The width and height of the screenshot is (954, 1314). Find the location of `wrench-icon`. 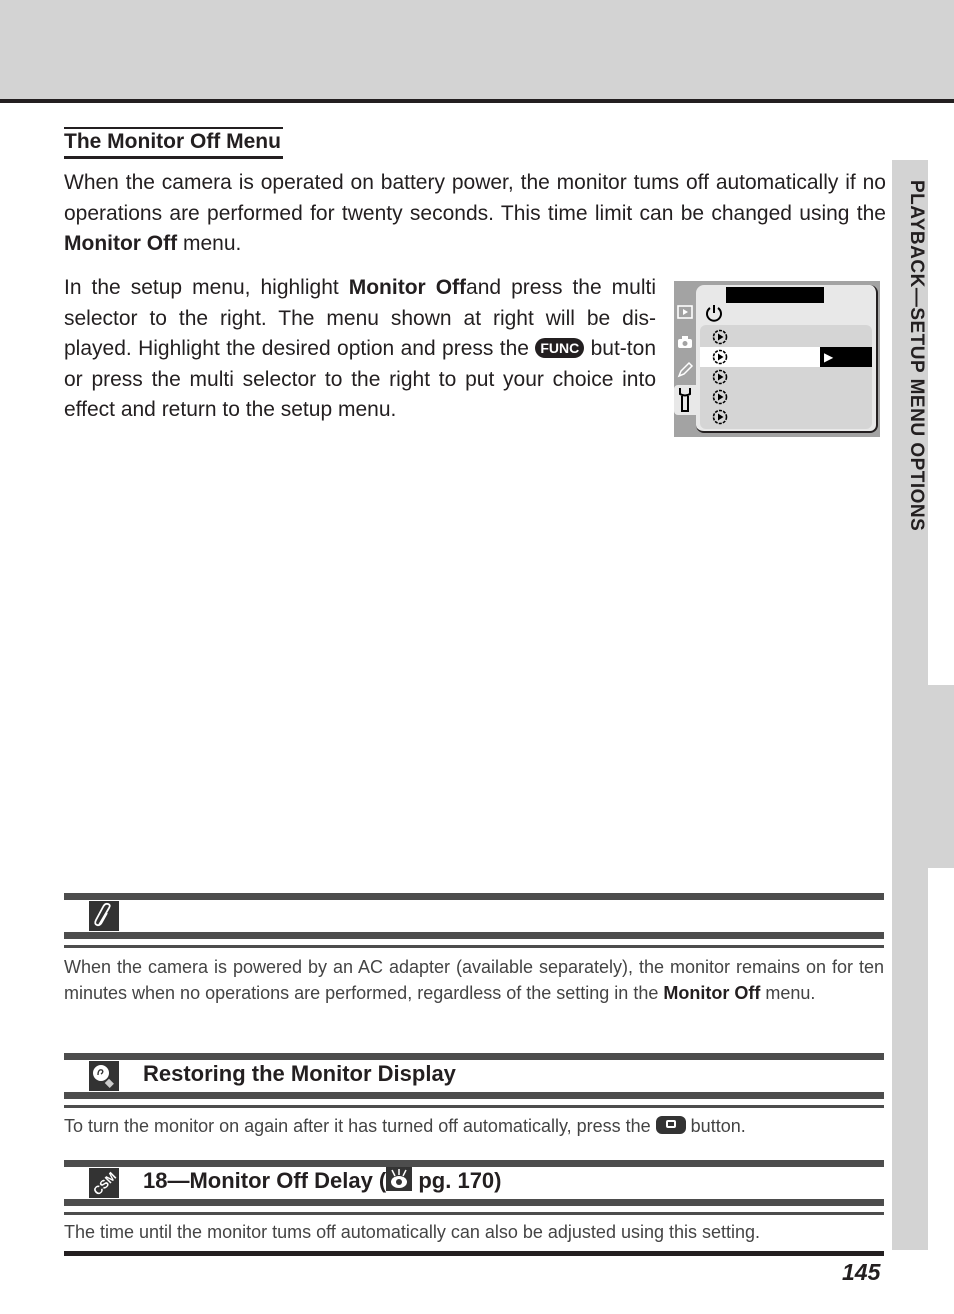

wrench-icon is located at coordinates (685, 400).